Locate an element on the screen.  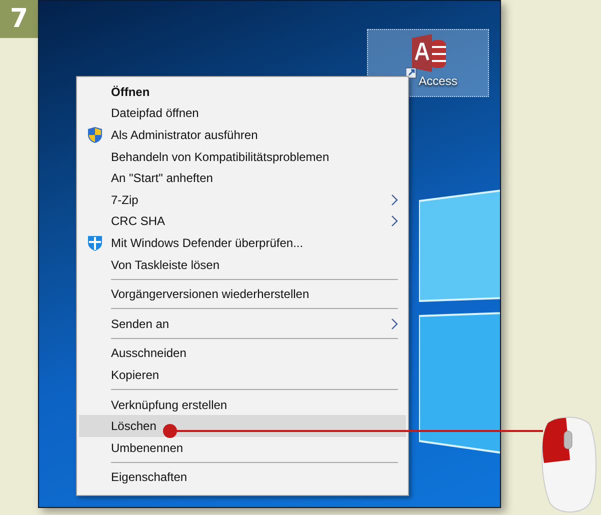
icon-label: Access is located at coordinates (438, 81).